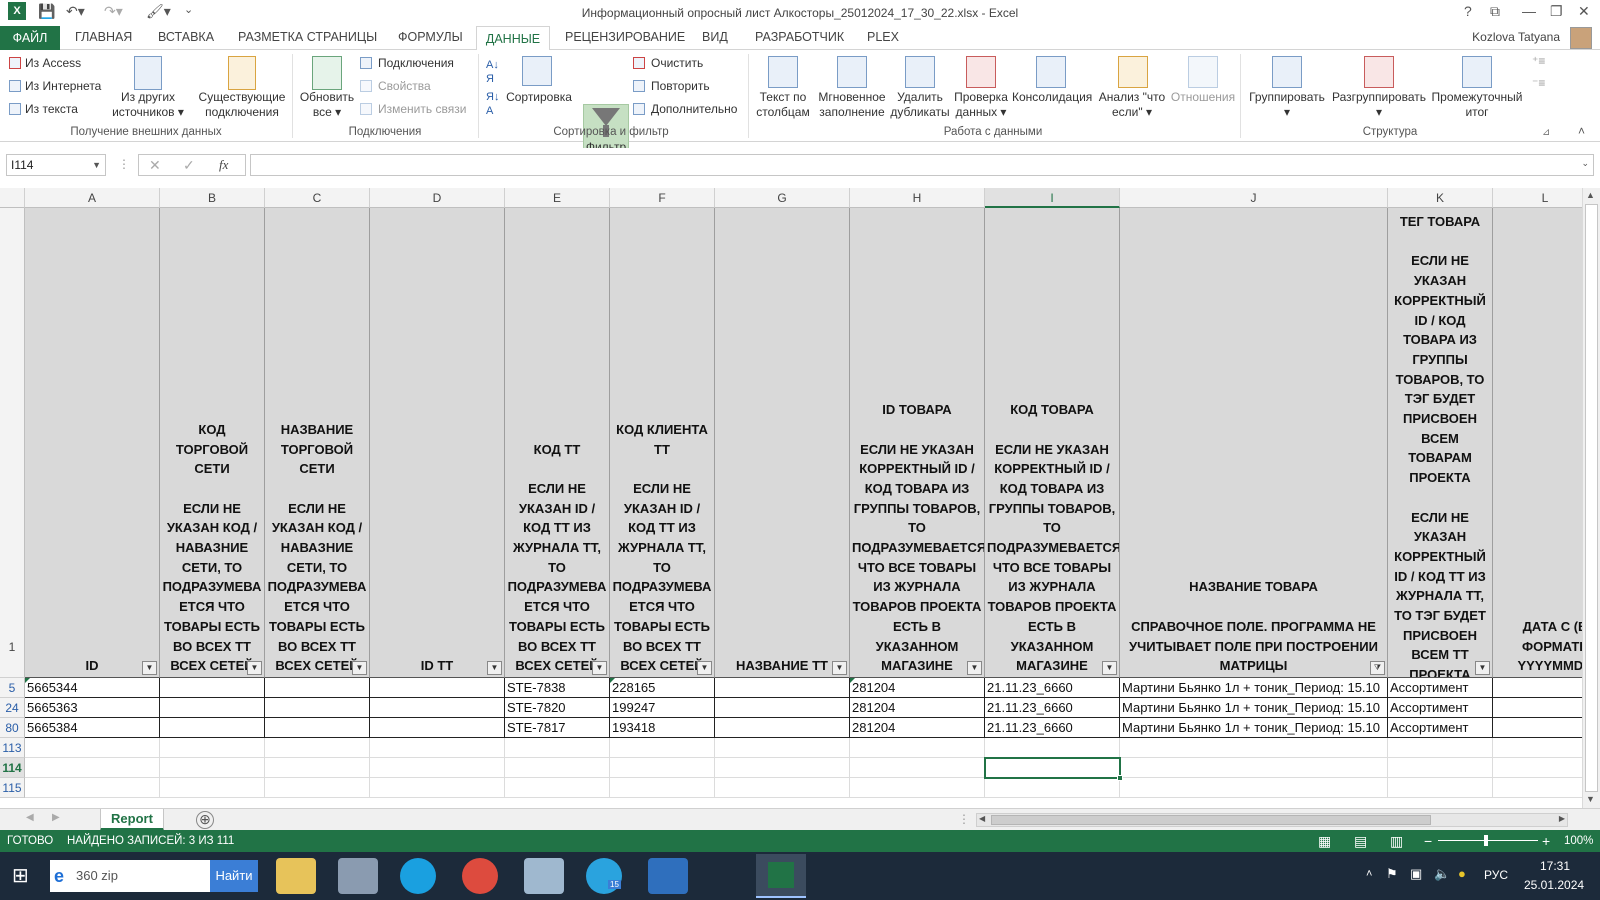 The height and width of the screenshot is (900, 1600). I want to click on ungroup-button: Разгруппировать ▾, so click(1379, 105).